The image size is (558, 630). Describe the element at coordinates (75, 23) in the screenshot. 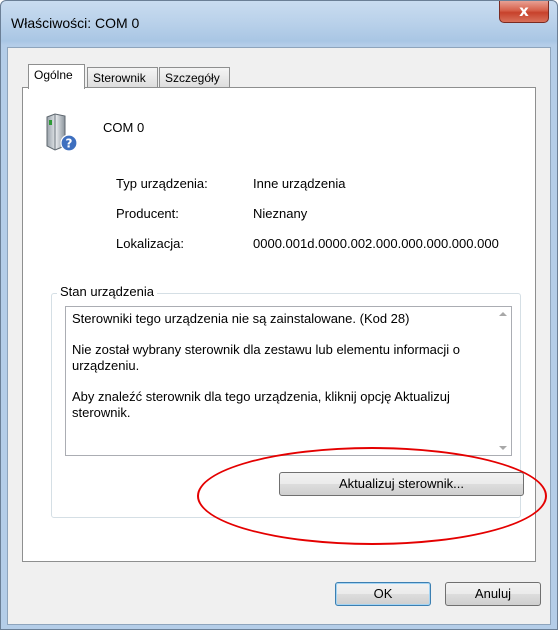

I see `window-title: Właściwości: COM 0` at that location.